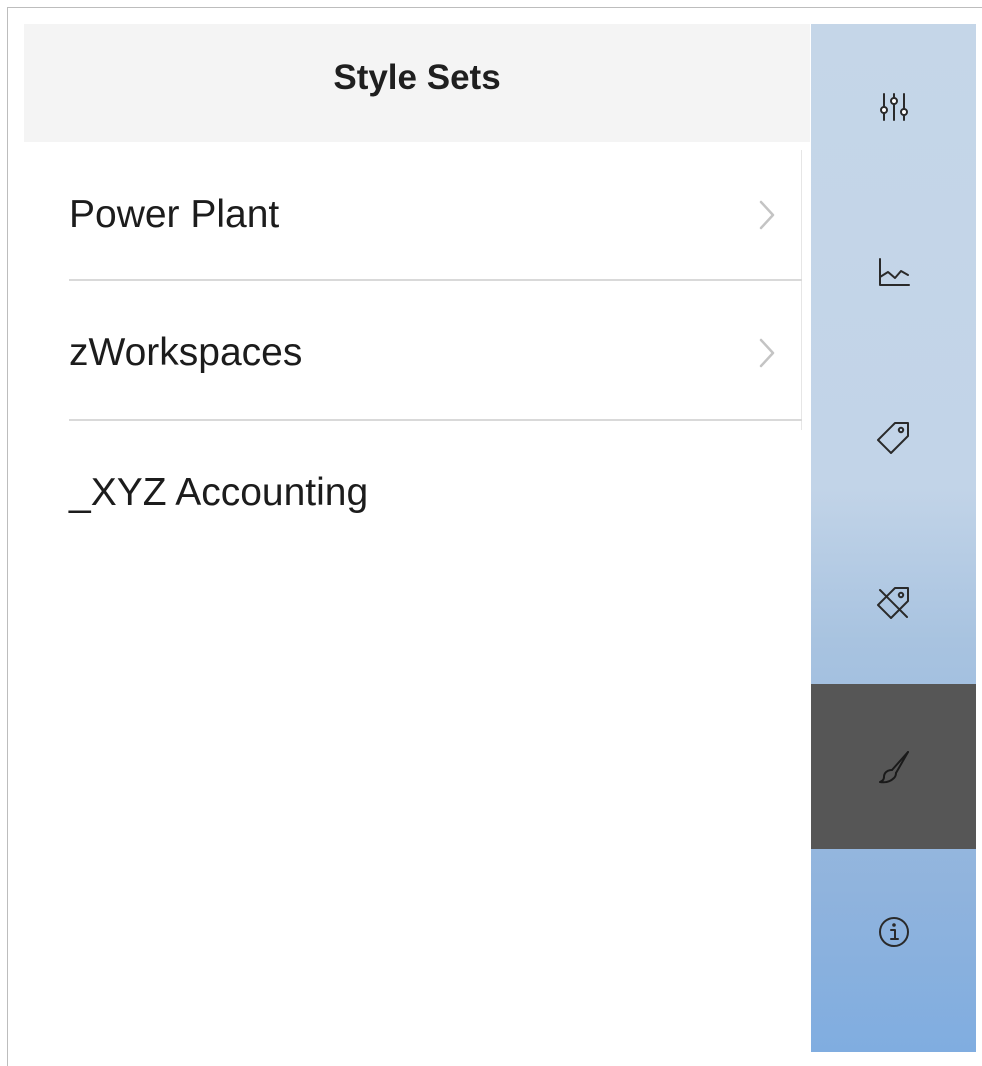 The width and height of the screenshot is (982, 1066). I want to click on tag-off-icon, so click(892, 602).